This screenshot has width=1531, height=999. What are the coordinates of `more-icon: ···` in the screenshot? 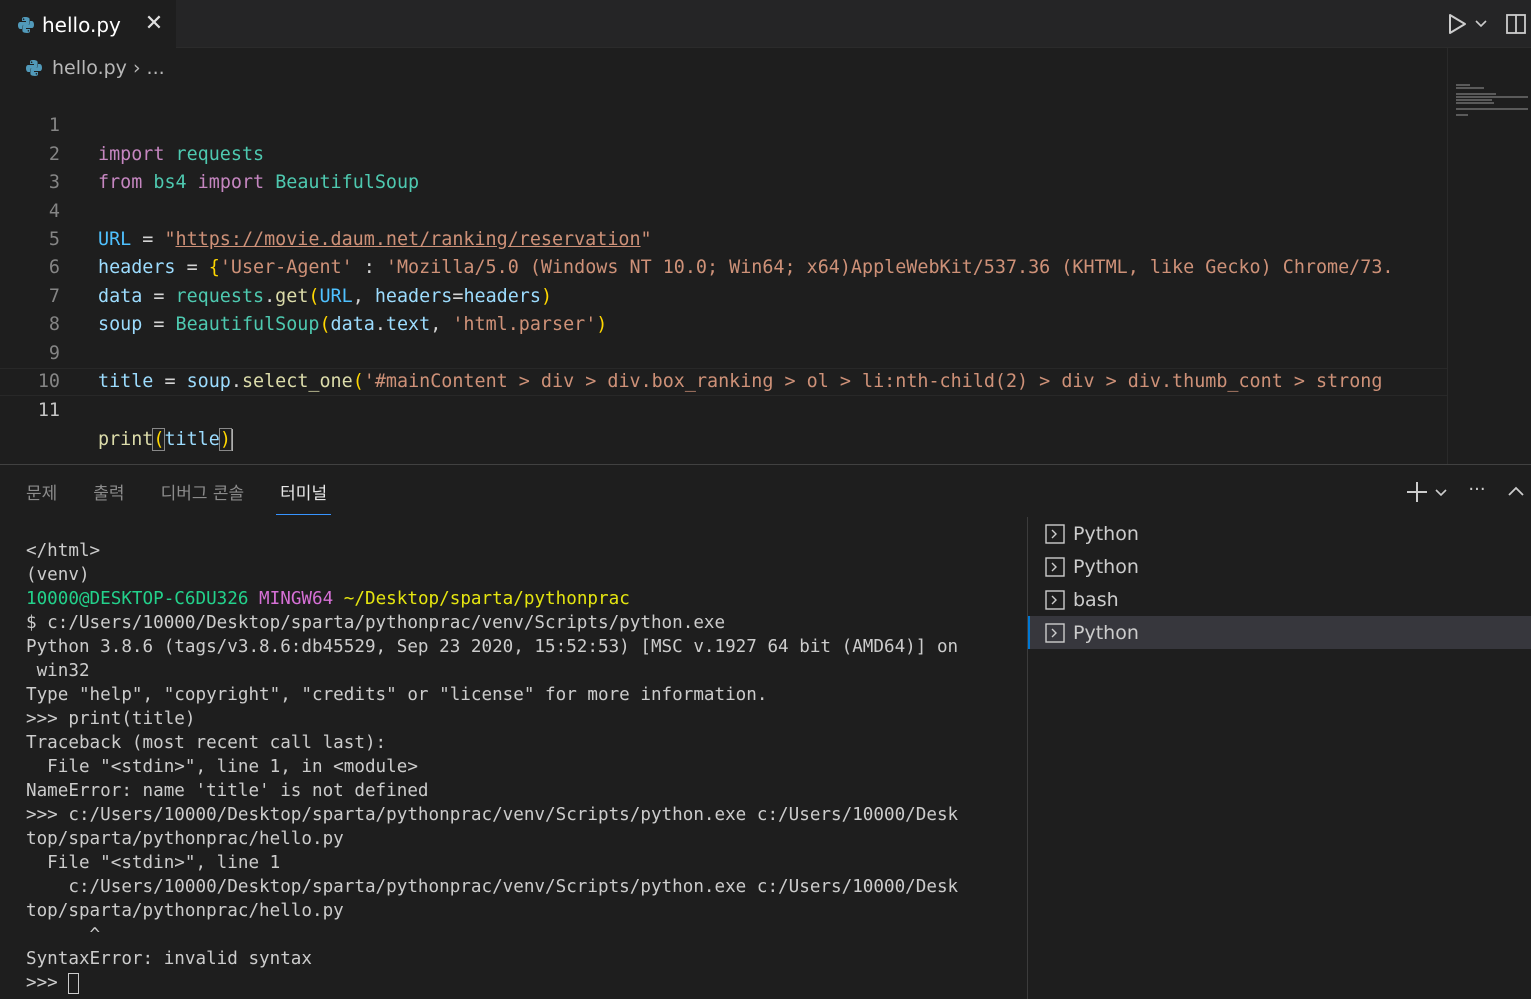 It's located at (1477, 492).